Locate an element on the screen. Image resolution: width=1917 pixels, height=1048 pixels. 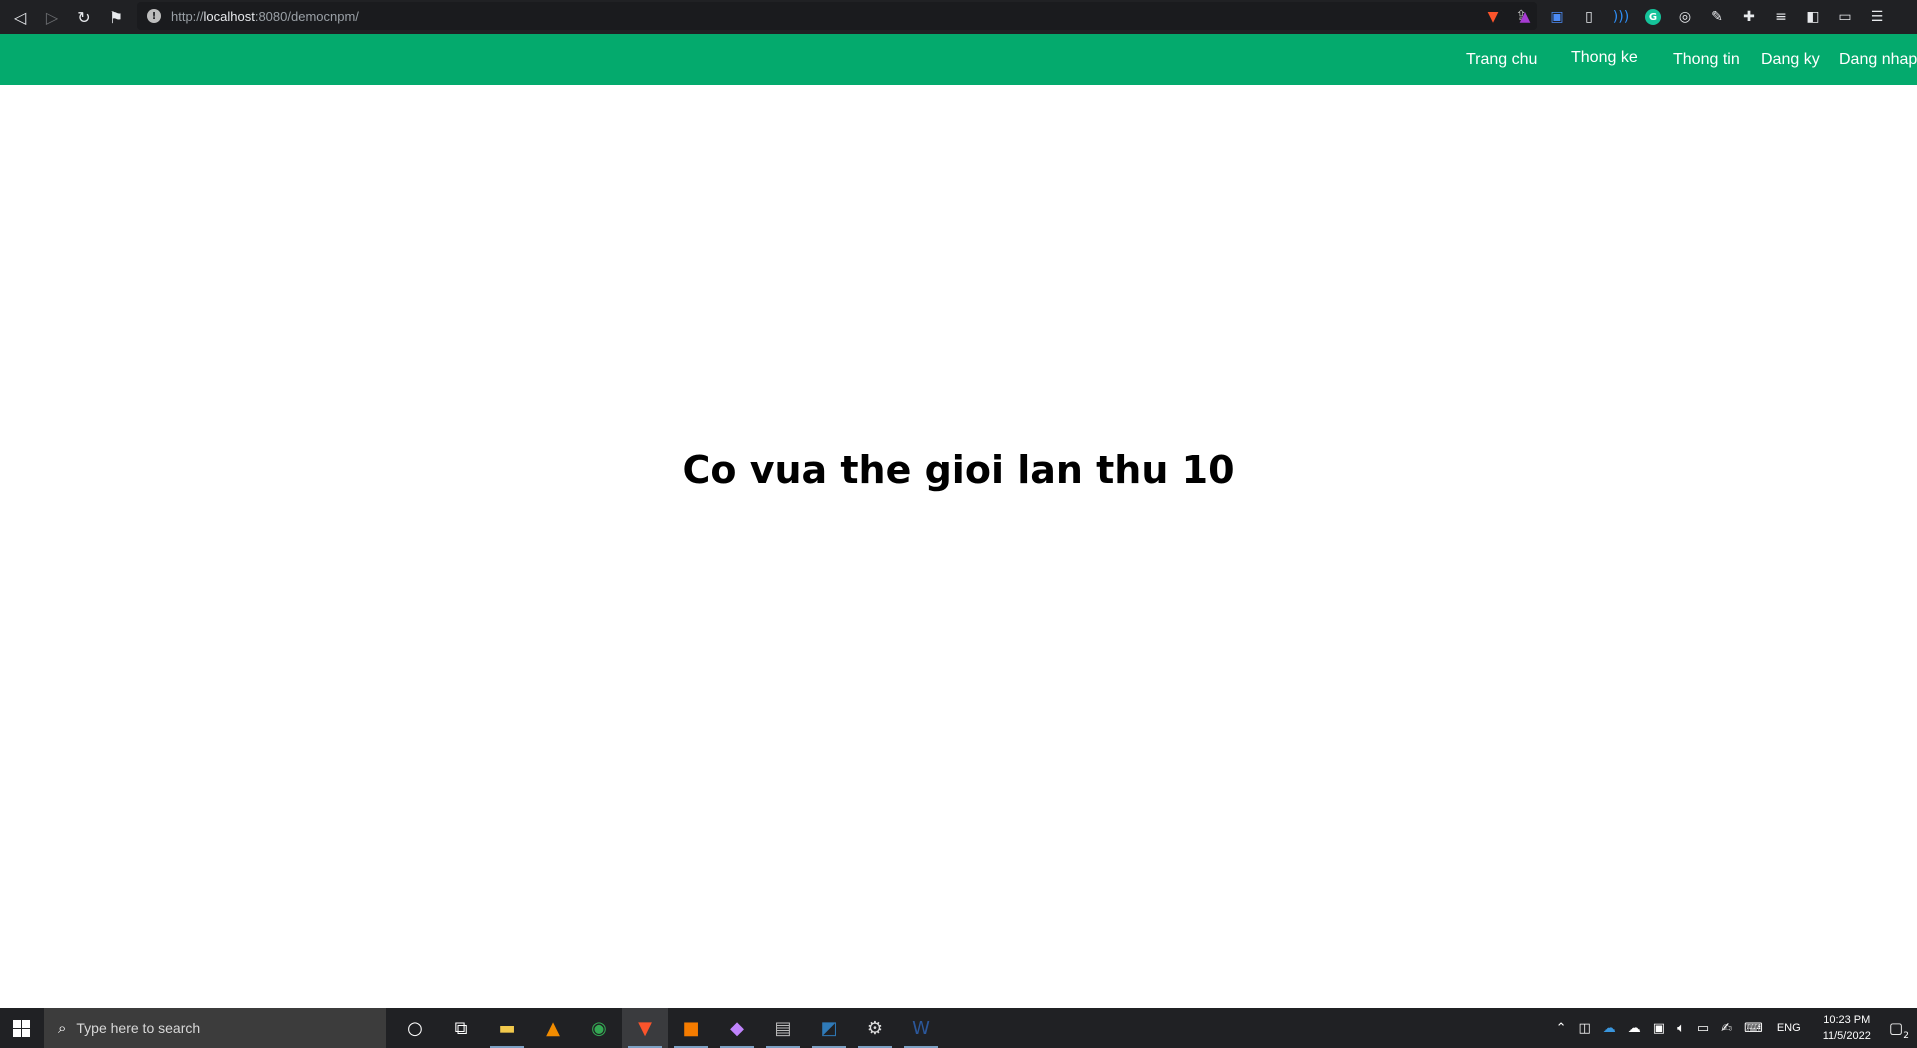
settings-gear-icon: ⚙ is located at coordinates (875, 1028).